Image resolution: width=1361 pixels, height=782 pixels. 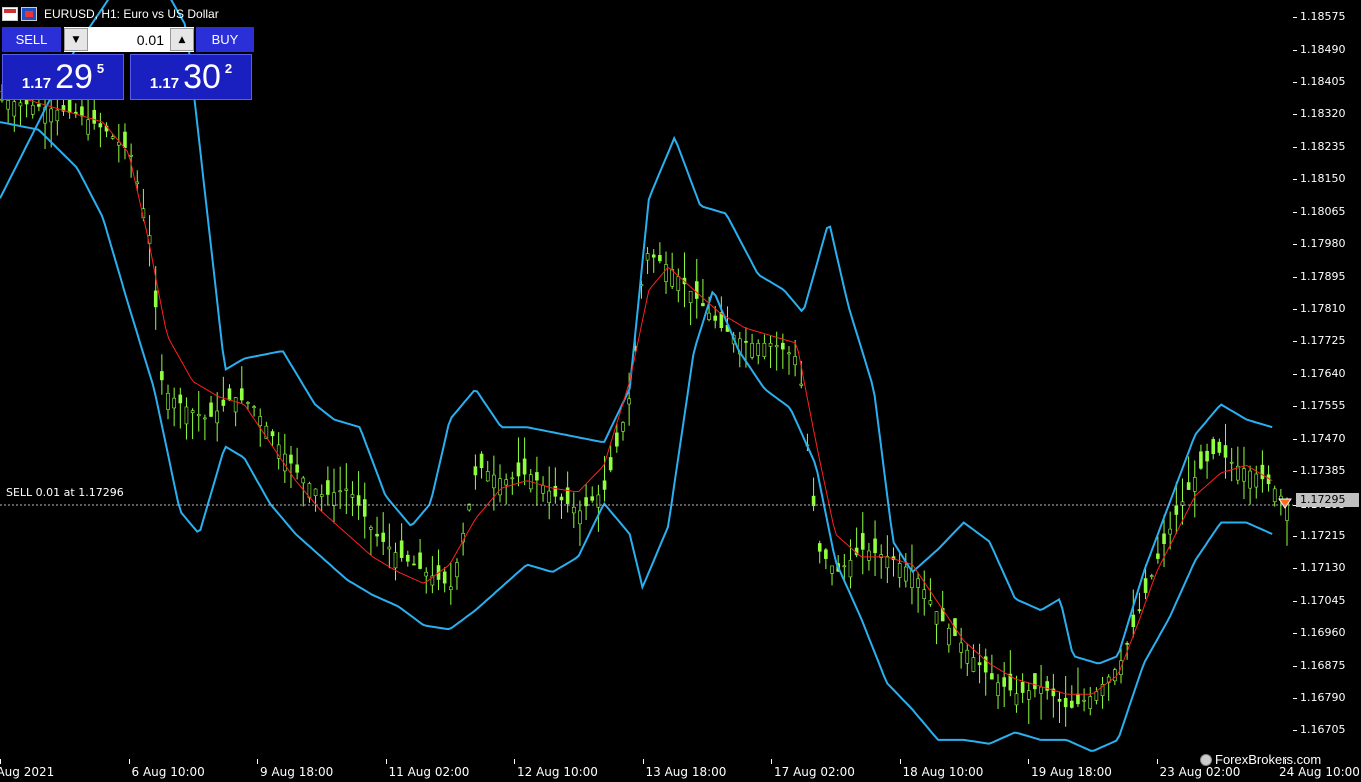 I want to click on lot-size-input: 0.01, so click(x=129, y=40).